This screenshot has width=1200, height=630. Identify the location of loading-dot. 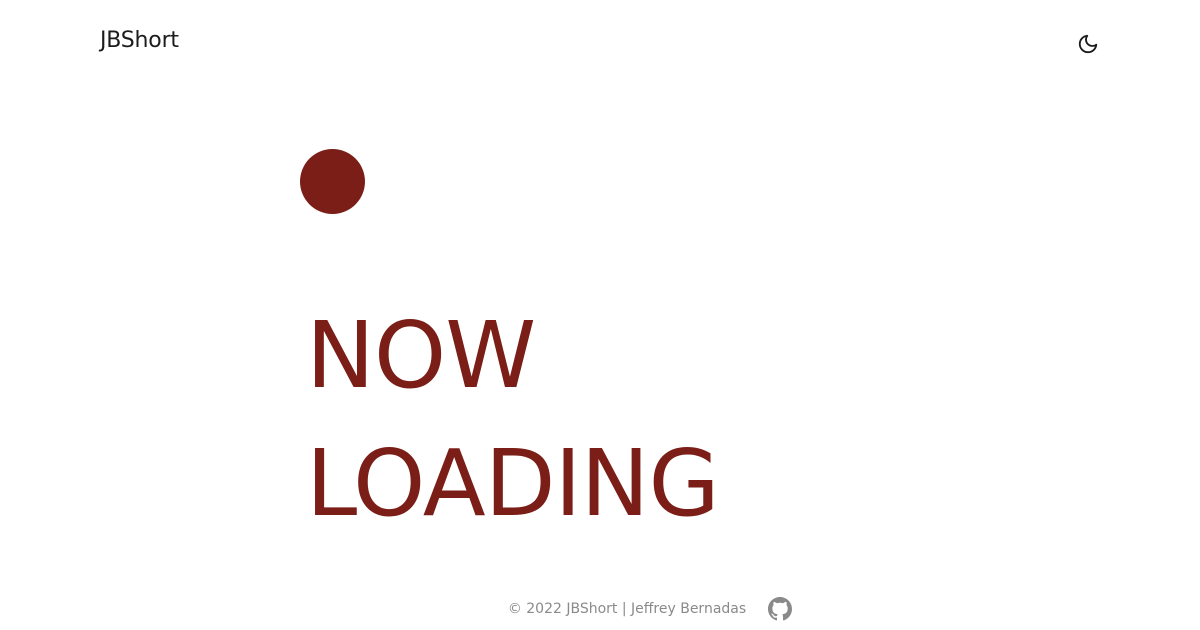
(332, 181).